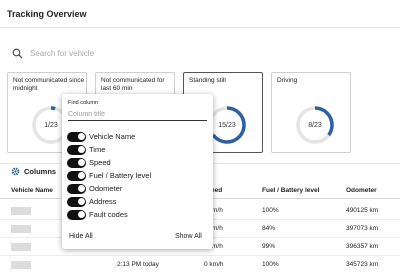  What do you see at coordinates (362, 228) in the screenshot?
I see `odometer-cell: 397073 km` at bounding box center [362, 228].